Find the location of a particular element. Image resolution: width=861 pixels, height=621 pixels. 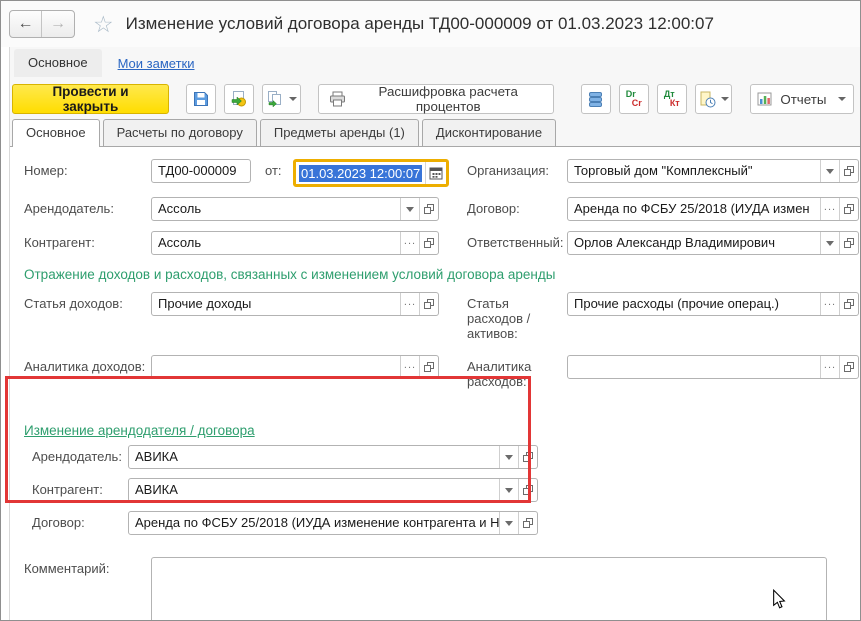

post-and-close-button: Провести и закрыть is located at coordinates (91, 99).